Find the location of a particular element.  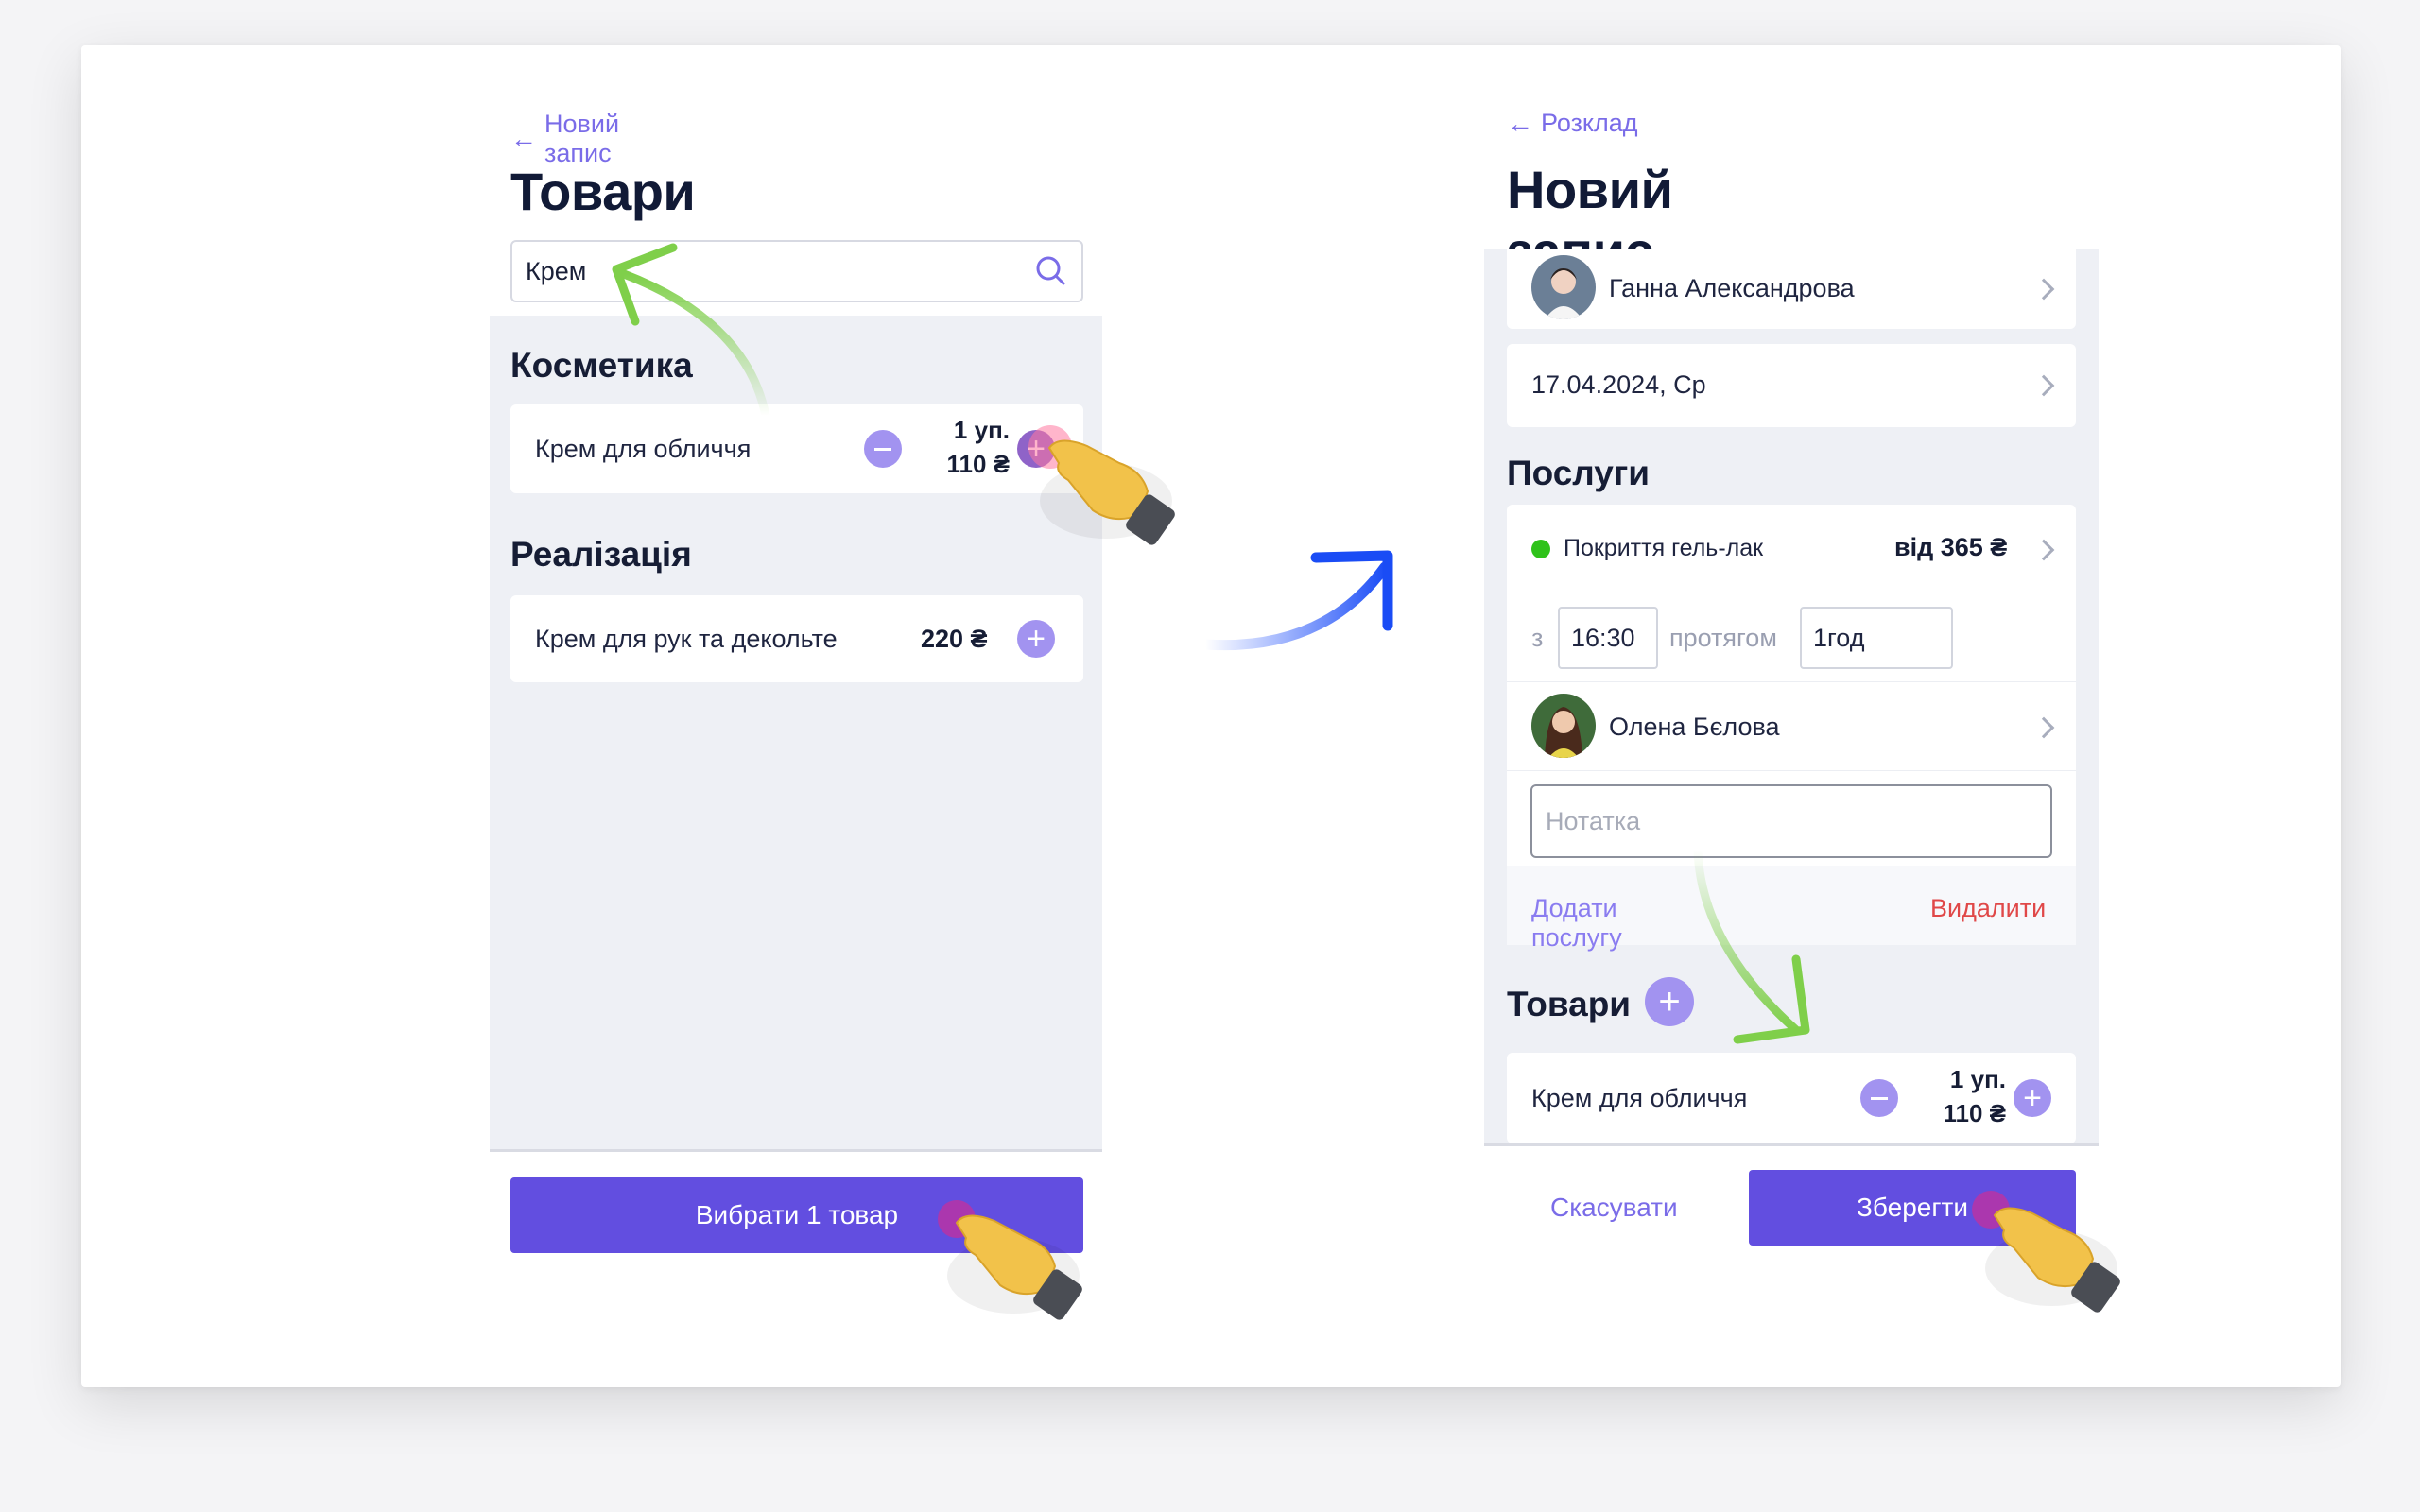

duration-label: протягом is located at coordinates (1723, 638).